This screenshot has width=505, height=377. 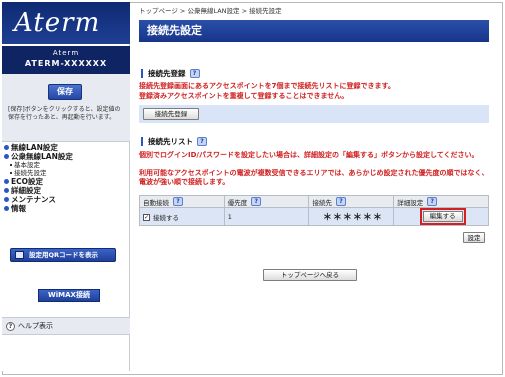 I want to click on edit-highlight: 編集する, so click(x=442, y=216).